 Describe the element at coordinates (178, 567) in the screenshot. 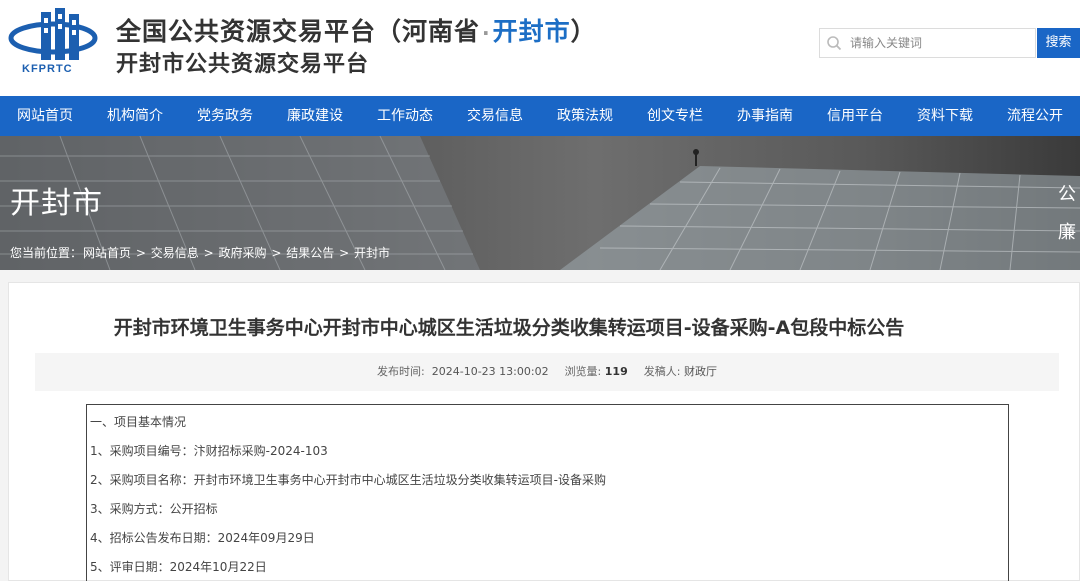

I see `content-line: 5、评审日期：2024年10月22日` at that location.